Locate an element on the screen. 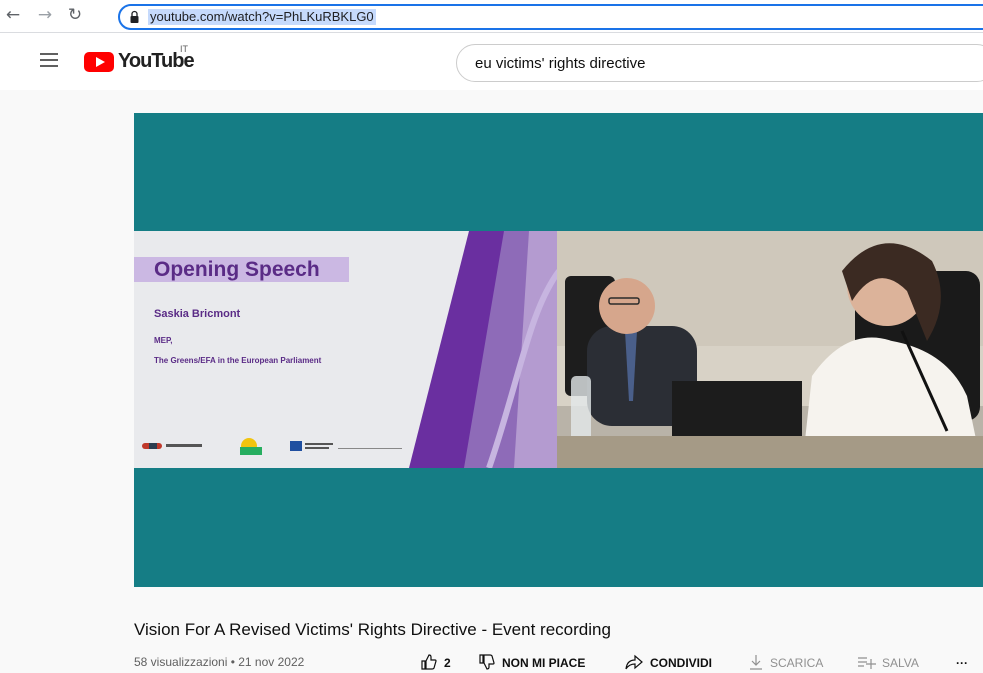 The height and width of the screenshot is (673, 983). share-icon is located at coordinates (634, 662).